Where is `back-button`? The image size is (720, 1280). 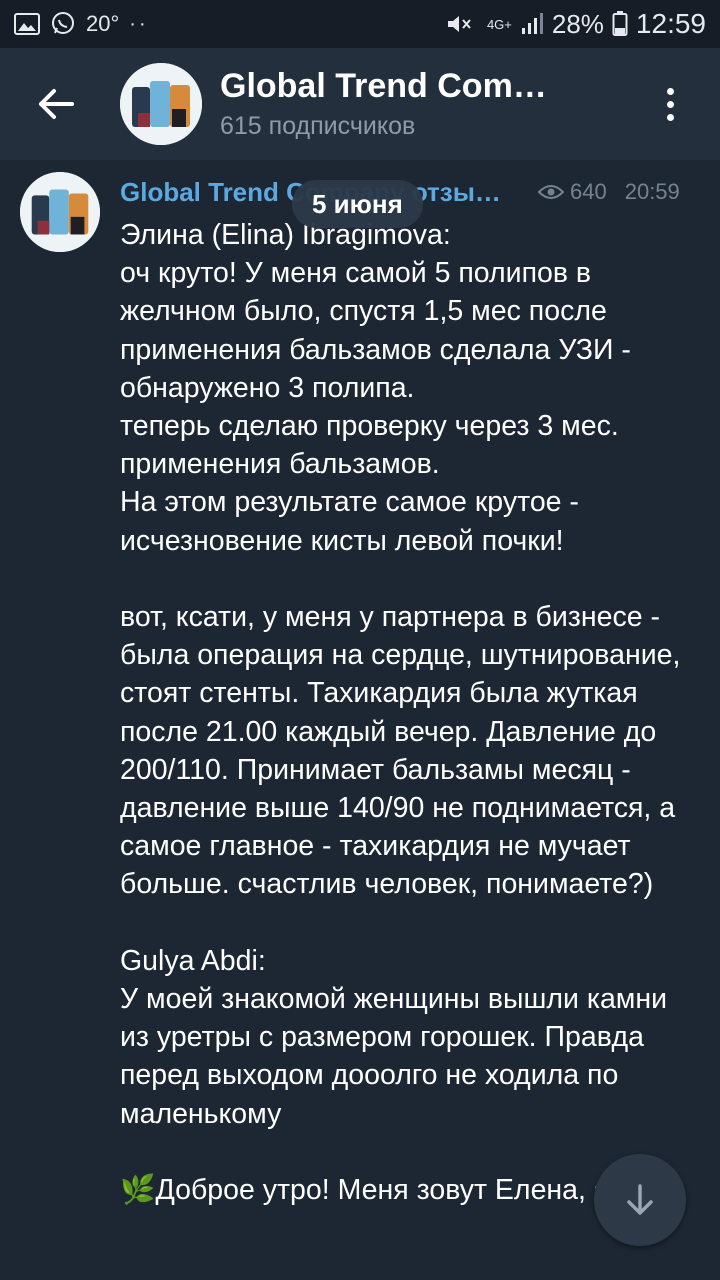
back-button is located at coordinates (56, 104).